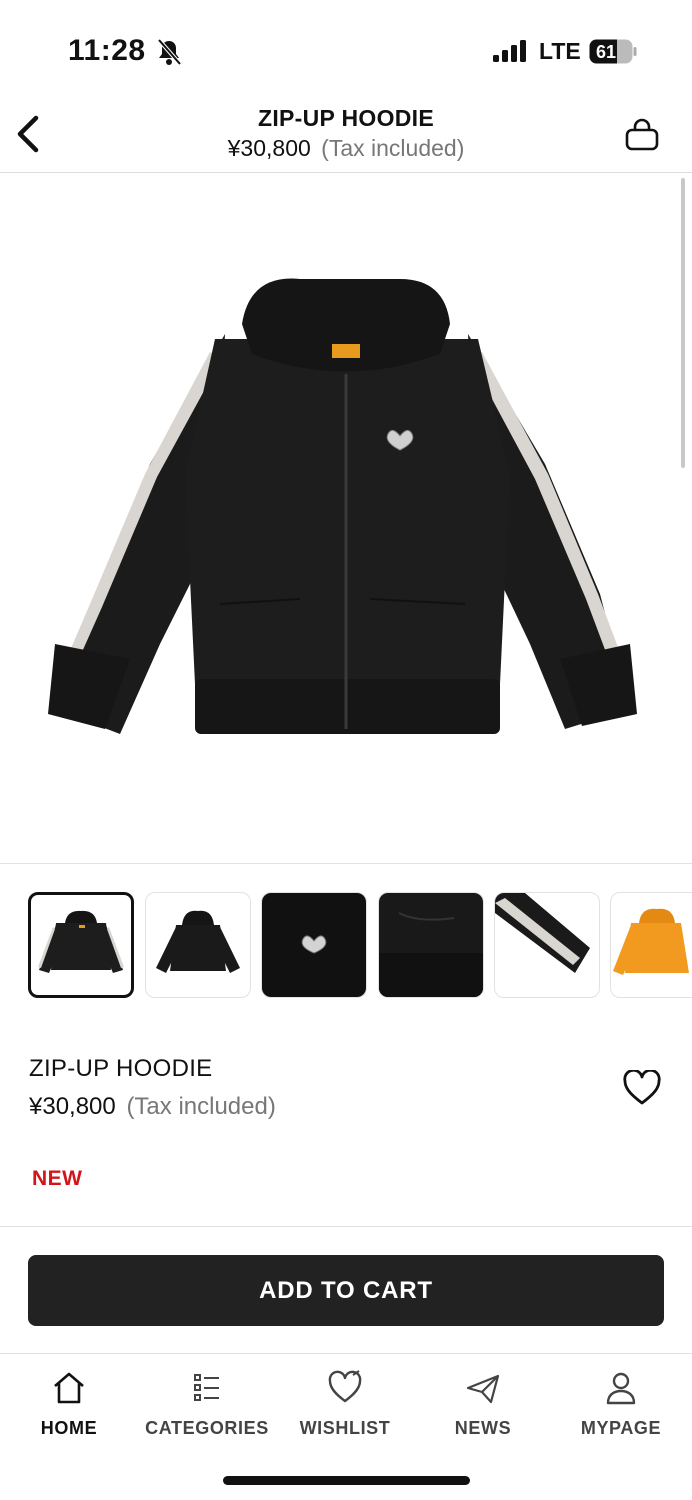 This screenshot has height=1500, width=692. I want to click on bottom-navigation: HOME CATEGORIES WISHLIST NEWS MYPAGE, so click(346, 1408).